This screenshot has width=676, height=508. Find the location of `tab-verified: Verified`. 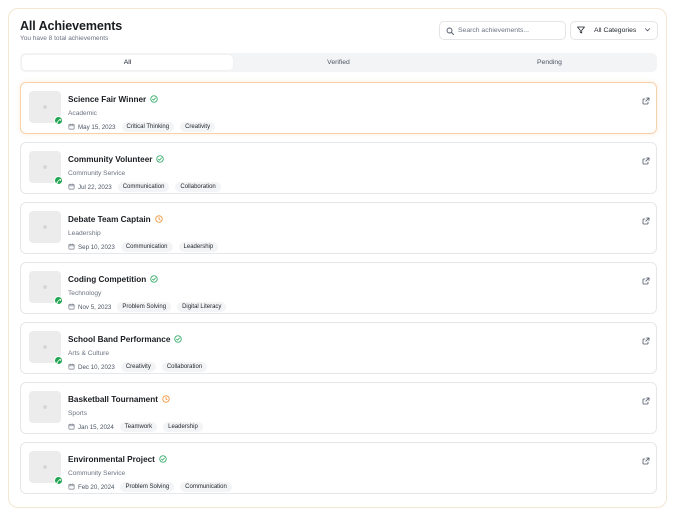

tab-verified: Verified is located at coordinates (338, 62).